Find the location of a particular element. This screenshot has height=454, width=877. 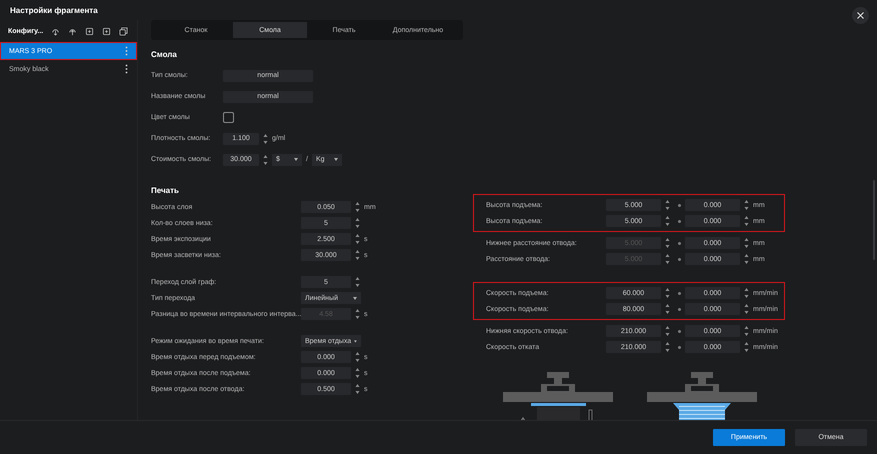

section-title: Печать is located at coordinates (165, 190).